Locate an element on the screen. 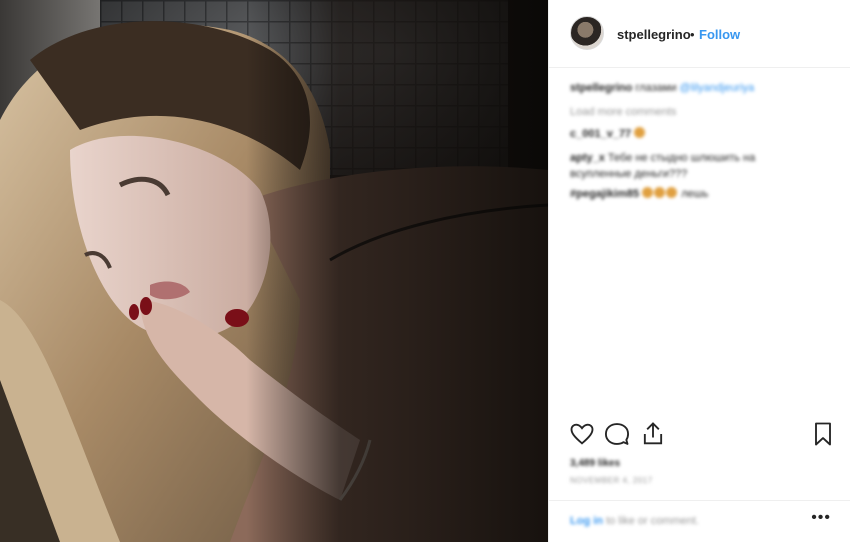 Image resolution: width=850 pixels, height=542 pixels. comment-item: c_001_v_77 is located at coordinates (608, 134).